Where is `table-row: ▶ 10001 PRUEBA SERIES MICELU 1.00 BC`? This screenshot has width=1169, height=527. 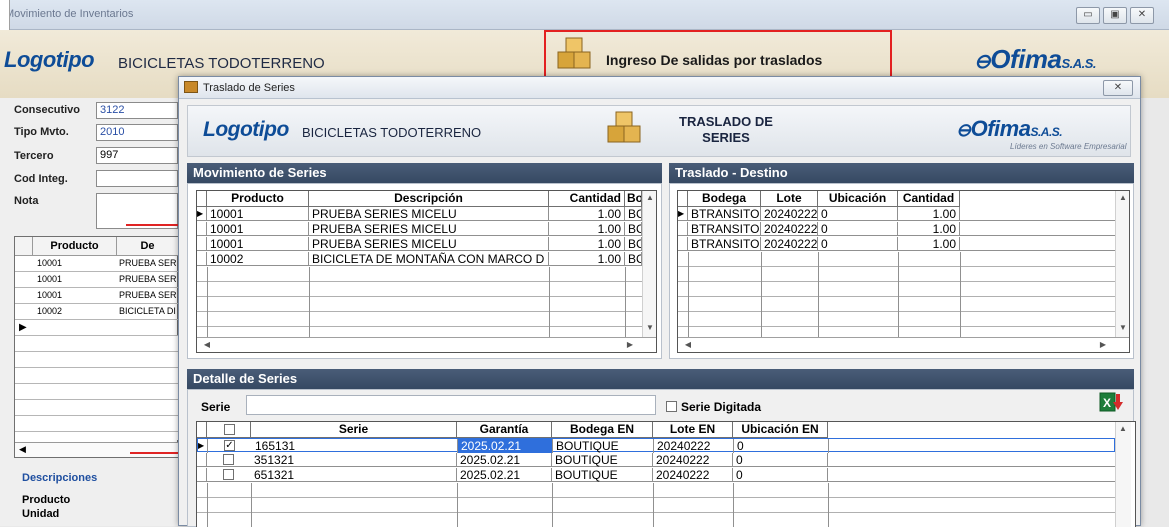 table-row: ▶ 10001 PRUEBA SERIES MICELU 1.00 BC is located at coordinates (419, 214).